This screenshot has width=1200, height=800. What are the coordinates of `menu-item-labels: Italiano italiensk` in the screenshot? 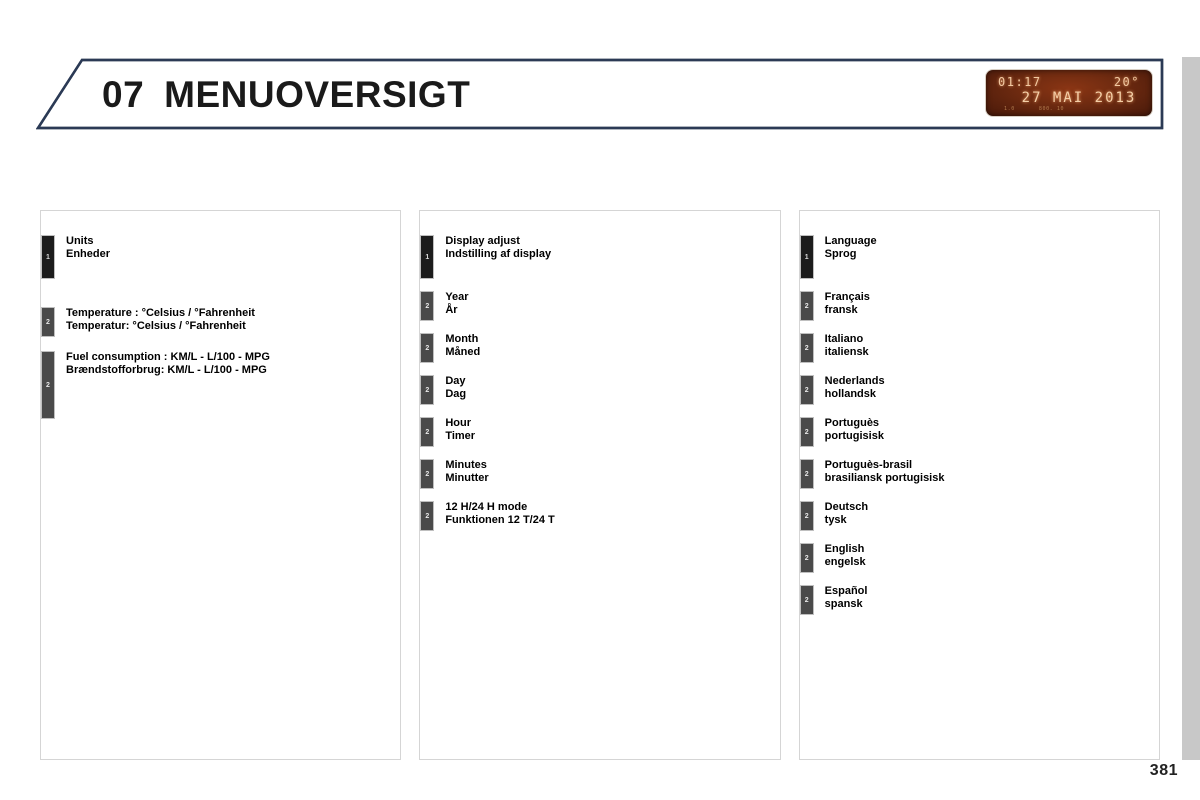 It's located at (841, 346).